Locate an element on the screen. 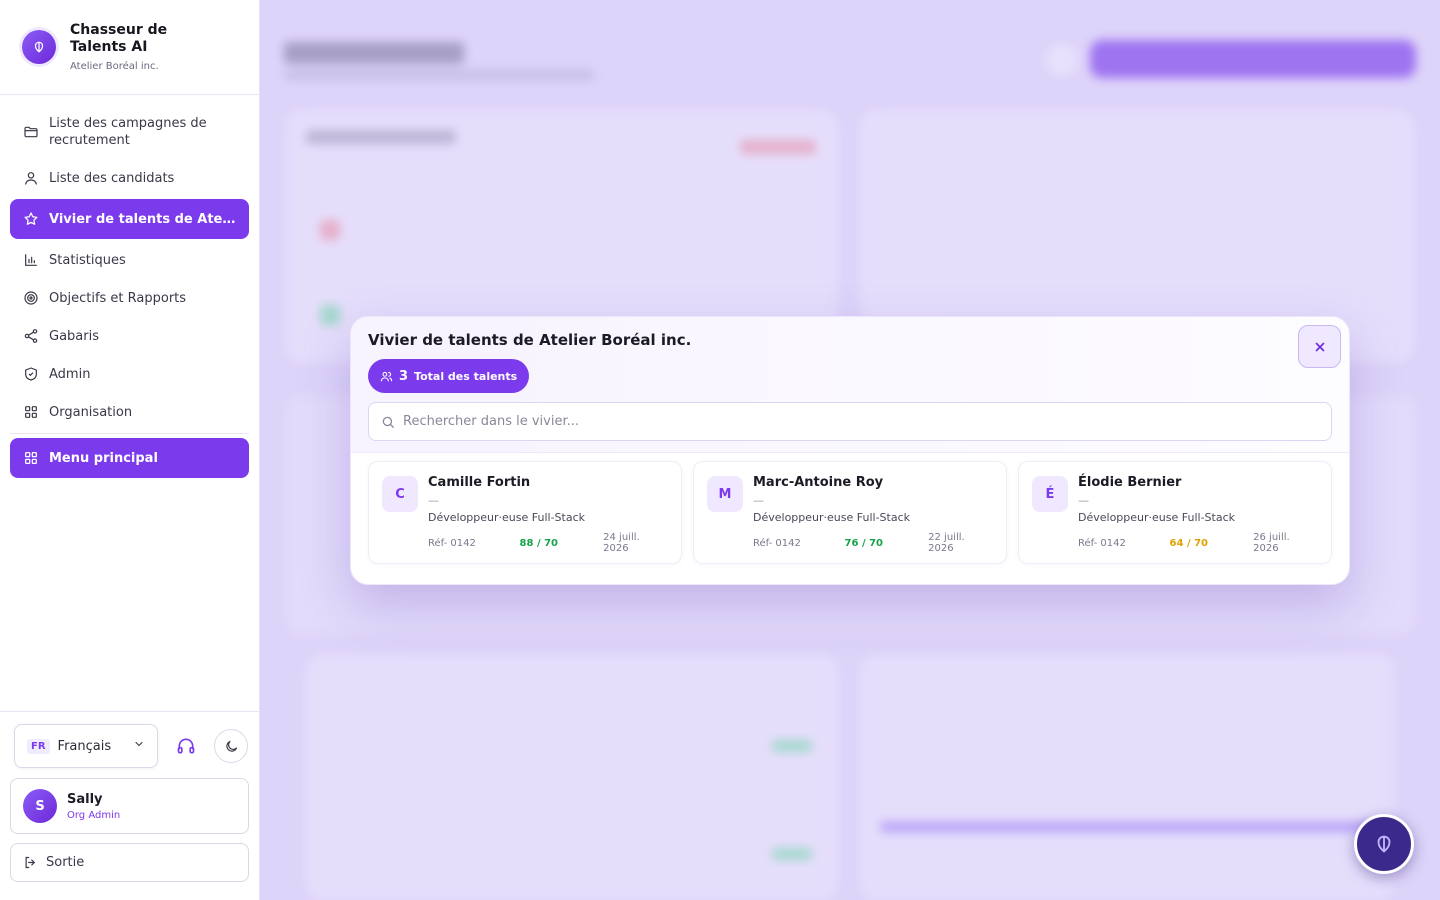  sidebar-item-label: Vivier de talents de Atelier Boréal inc. is located at coordinates (143, 219).